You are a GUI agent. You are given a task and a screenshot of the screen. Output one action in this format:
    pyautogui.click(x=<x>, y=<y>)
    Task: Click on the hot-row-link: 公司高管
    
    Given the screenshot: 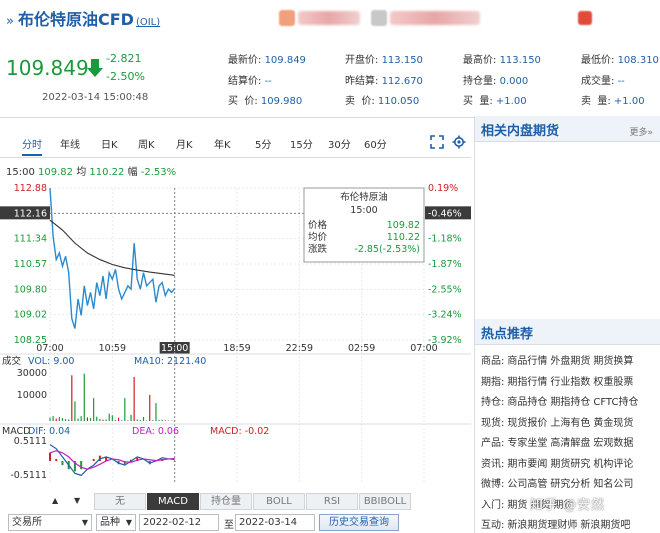 What is the action you would take?
    pyautogui.click(x=527, y=484)
    